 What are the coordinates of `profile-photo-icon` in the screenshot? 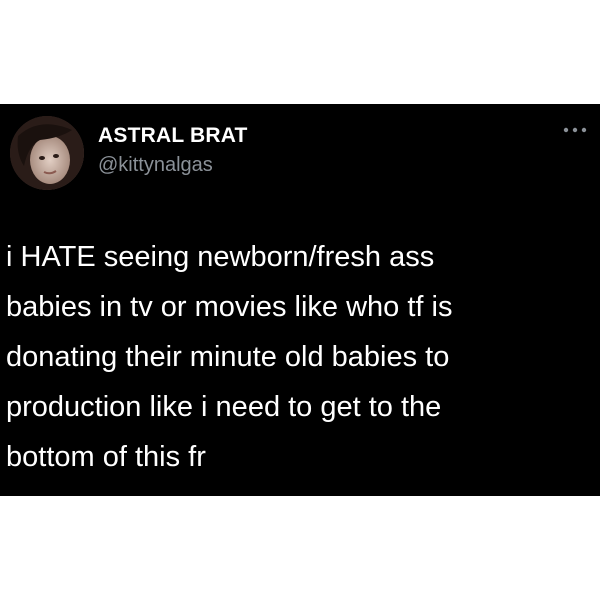 It's located at (47, 153).